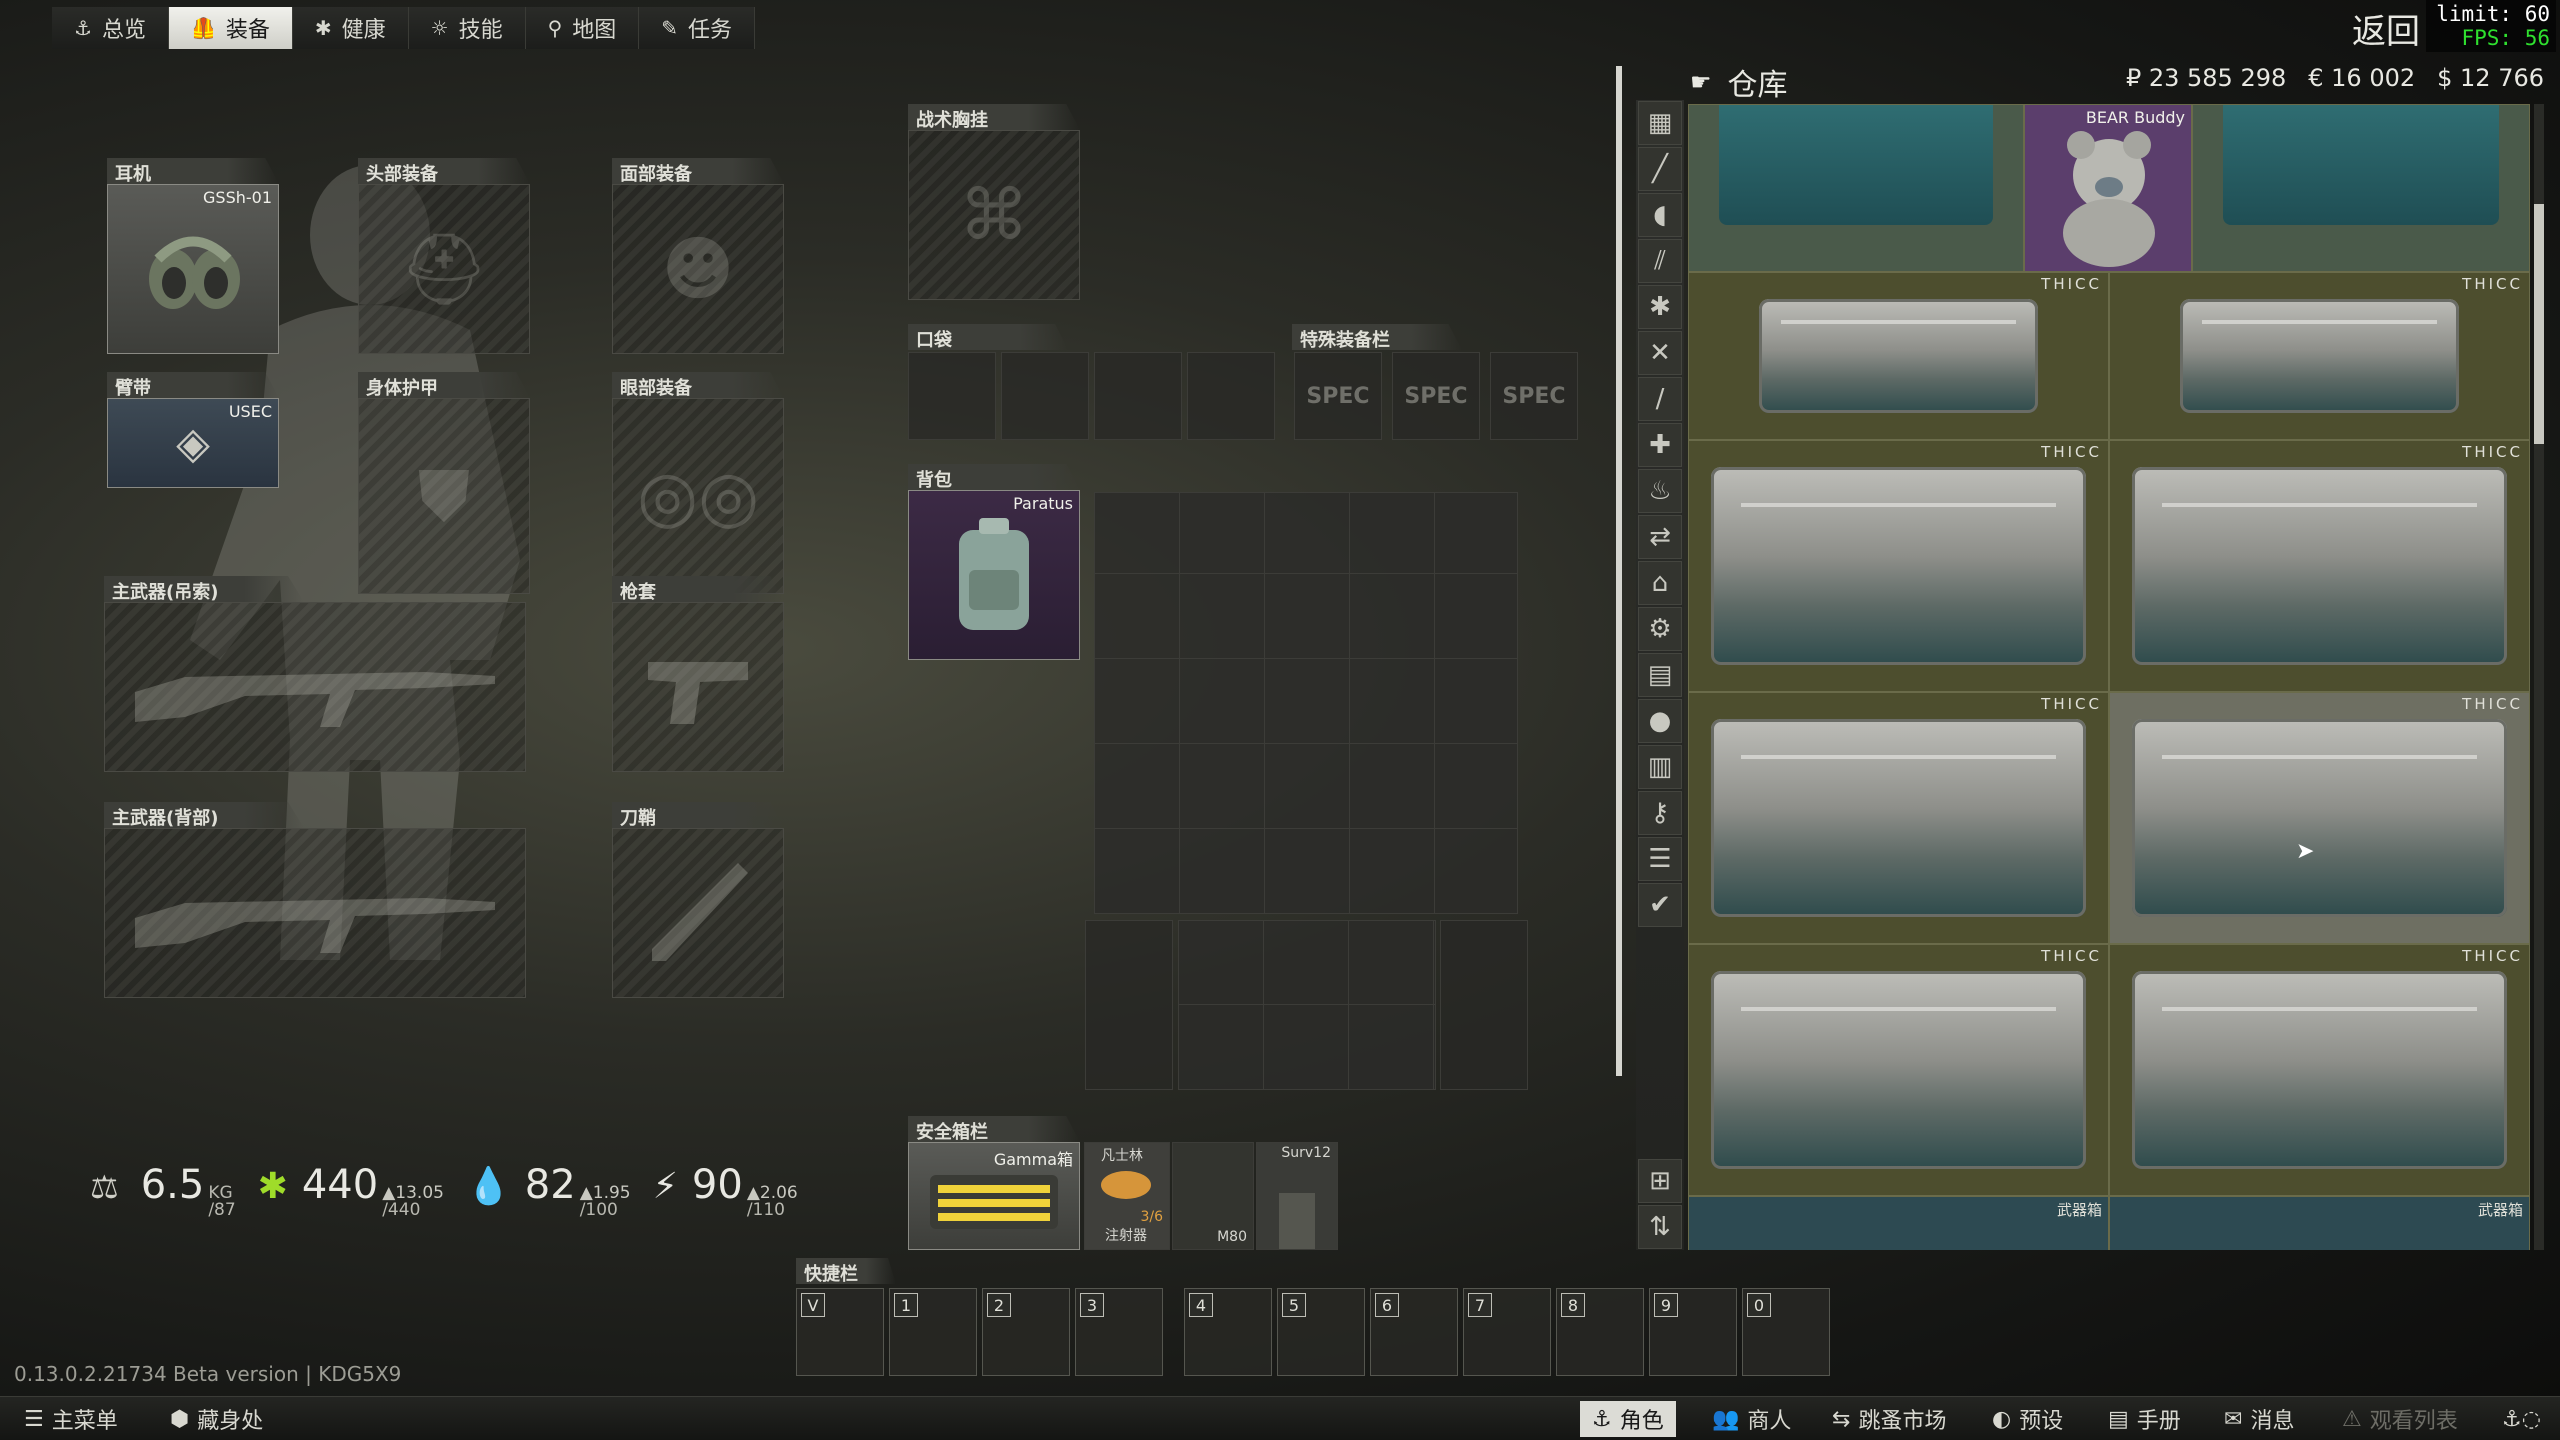  I want to click on return-button: 返回, so click(2386, 28).